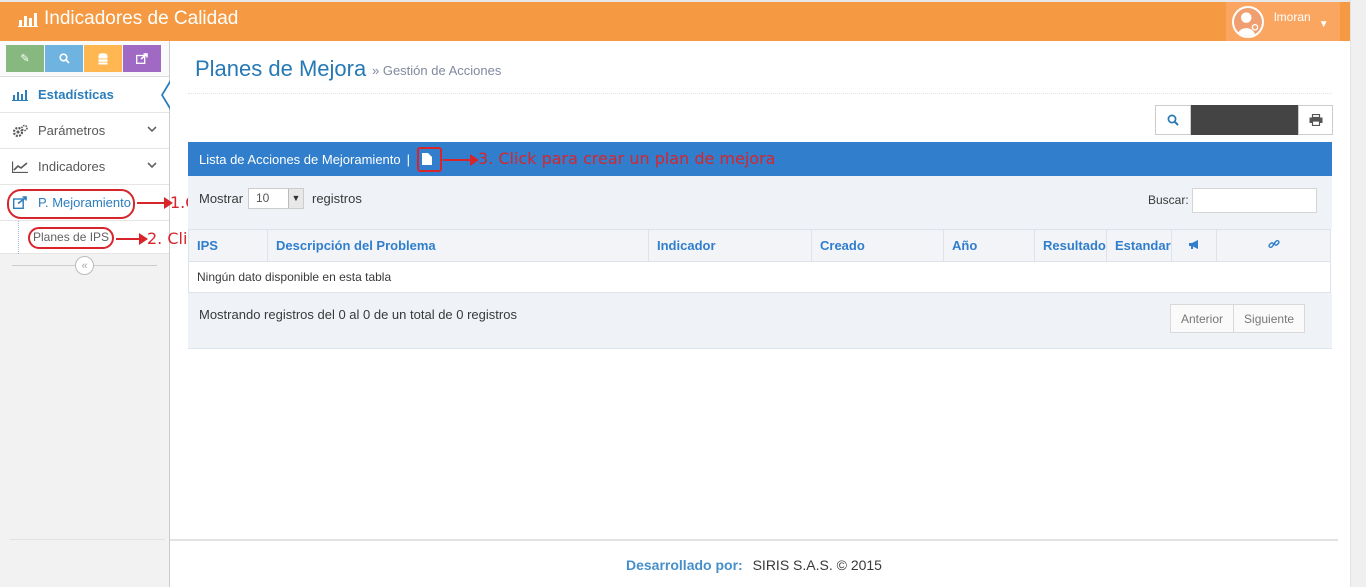 The height and width of the screenshot is (587, 1366). What do you see at coordinates (1358, 293) in the screenshot?
I see `vertical-scrollbar` at bounding box center [1358, 293].